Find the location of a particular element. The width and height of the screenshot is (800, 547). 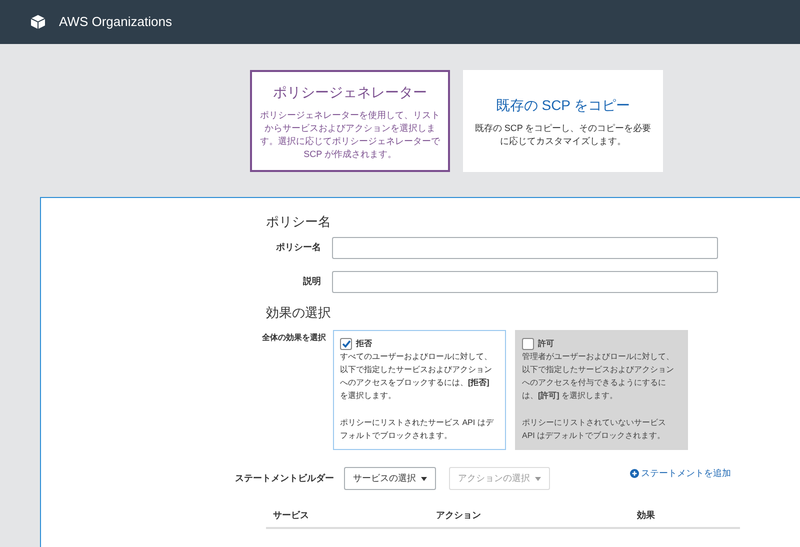

option-description: ポリシージェネレーターを使用して、リストからサービスおよびアクションを選択します。選択に応じてポリシージェネレーターで SCP が作成されます。 is located at coordinates (350, 134).